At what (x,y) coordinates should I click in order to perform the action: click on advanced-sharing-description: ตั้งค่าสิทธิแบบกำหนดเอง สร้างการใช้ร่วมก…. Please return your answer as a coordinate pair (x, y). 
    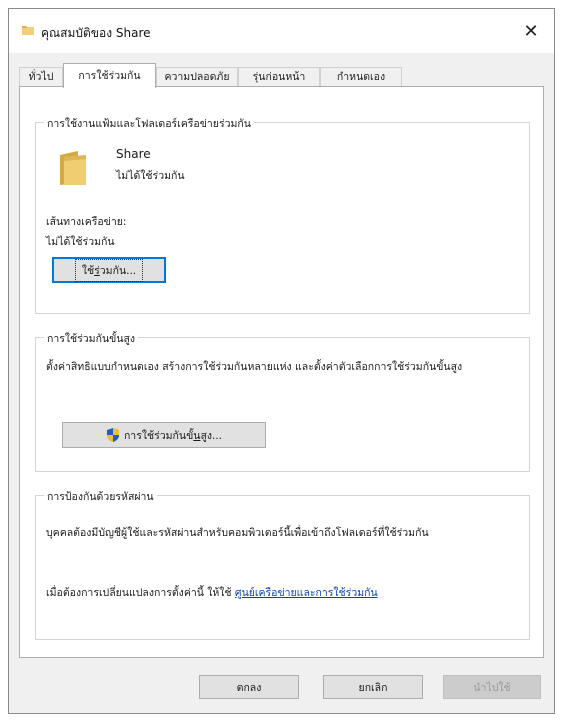
    Looking at the image, I should click on (254, 367).